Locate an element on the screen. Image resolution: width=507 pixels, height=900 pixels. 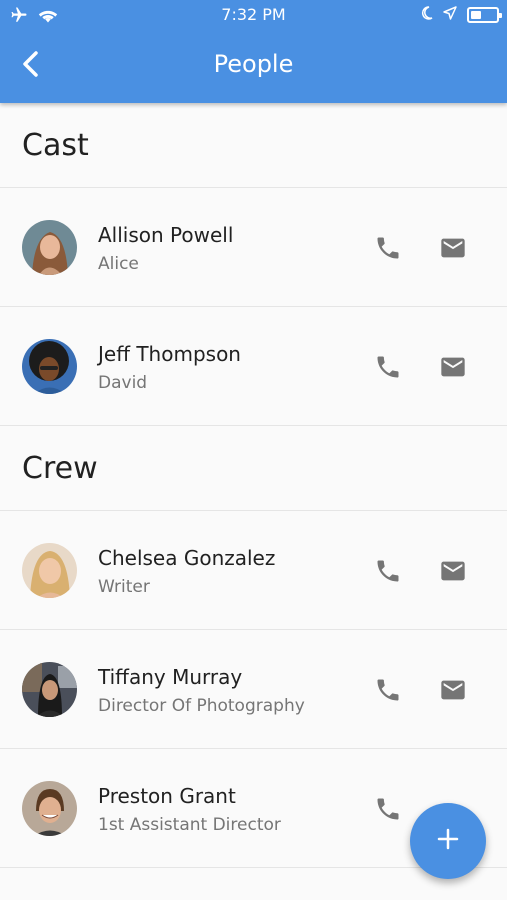
list-item: Jeff Thompson David is located at coordinates (253, 366).